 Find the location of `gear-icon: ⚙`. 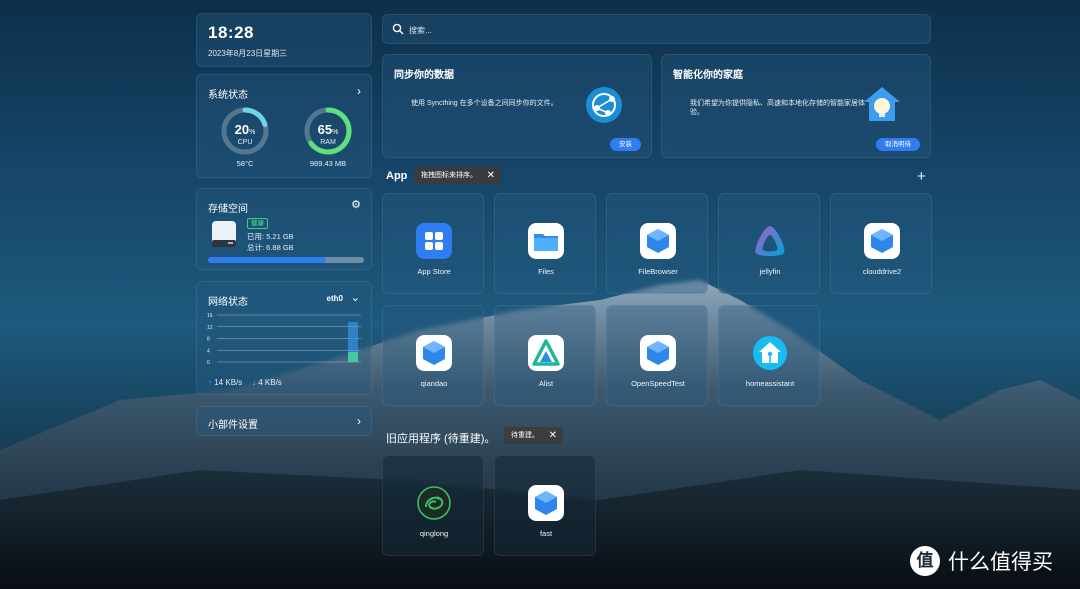

gear-icon: ⚙ is located at coordinates (356, 204).